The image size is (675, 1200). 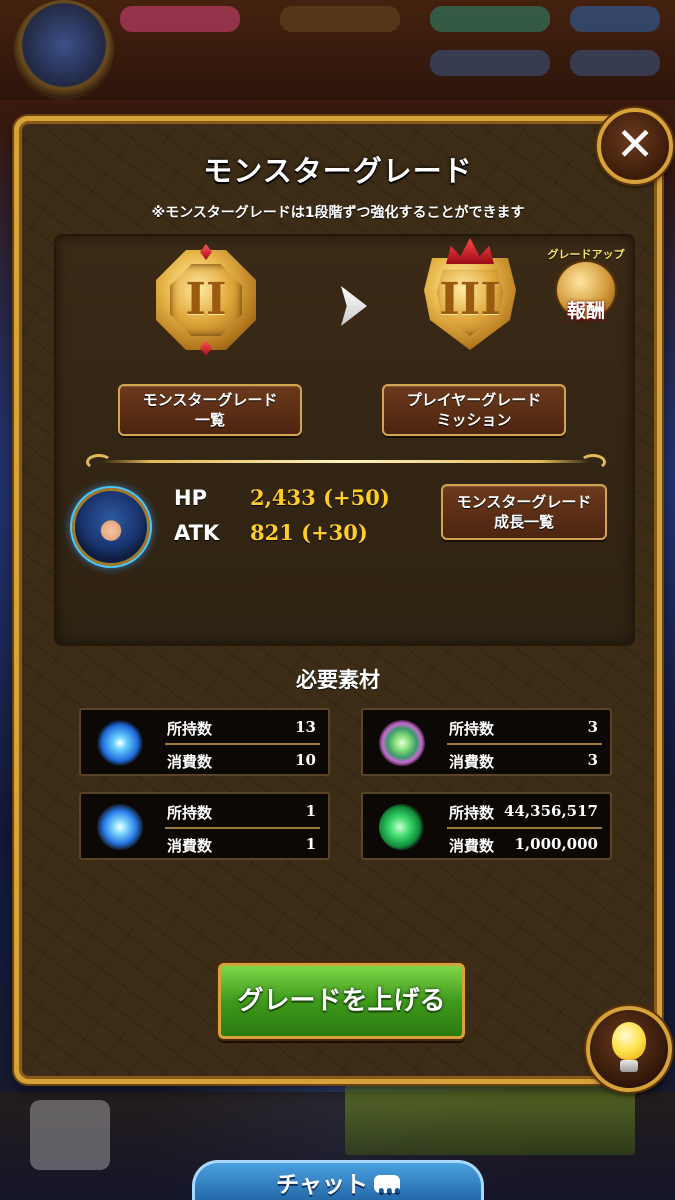 What do you see at coordinates (210, 410) in the screenshot?
I see `monster-grade-list-button: モンスターグレード 一覧` at bounding box center [210, 410].